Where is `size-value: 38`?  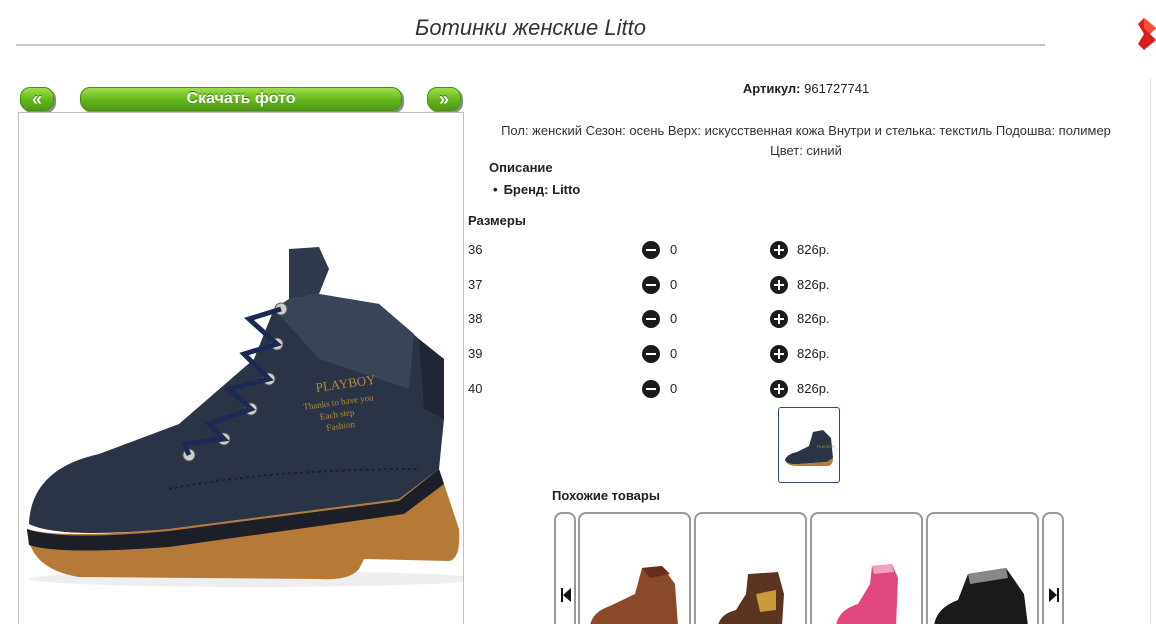 size-value: 38 is located at coordinates (475, 318).